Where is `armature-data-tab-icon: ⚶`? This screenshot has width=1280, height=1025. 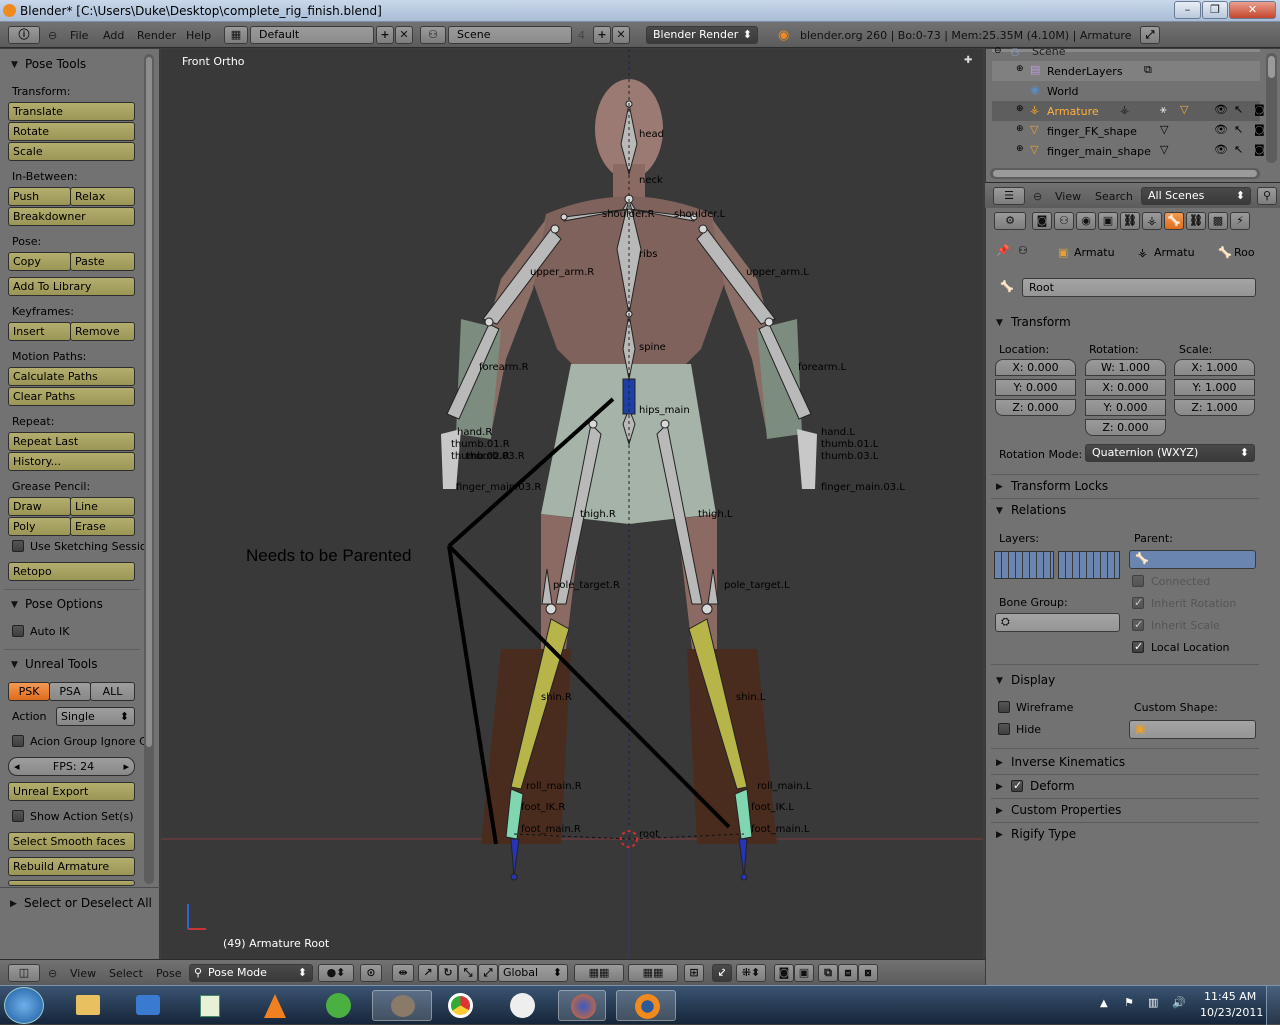 armature-data-tab-icon: ⚶ is located at coordinates (1152, 221).